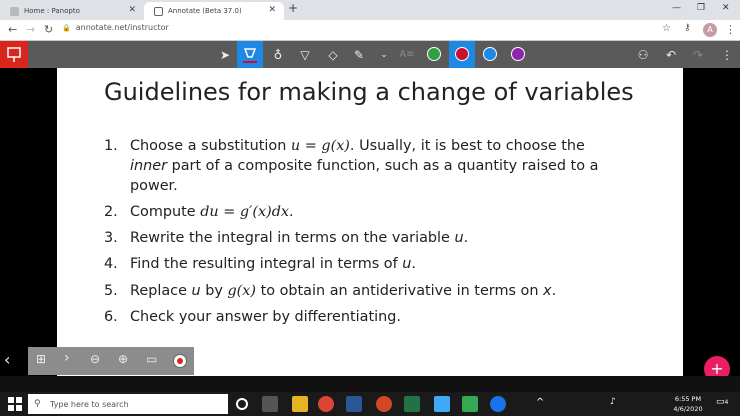  I want to click on tab-title: Home : Panopto, so click(52, 11).